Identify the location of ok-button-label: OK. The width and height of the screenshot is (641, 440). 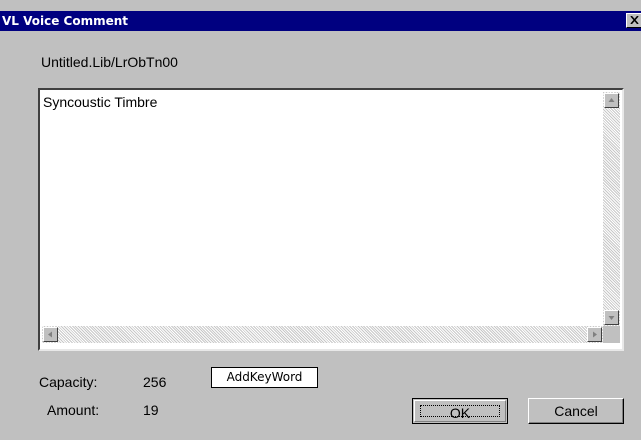
(460, 412).